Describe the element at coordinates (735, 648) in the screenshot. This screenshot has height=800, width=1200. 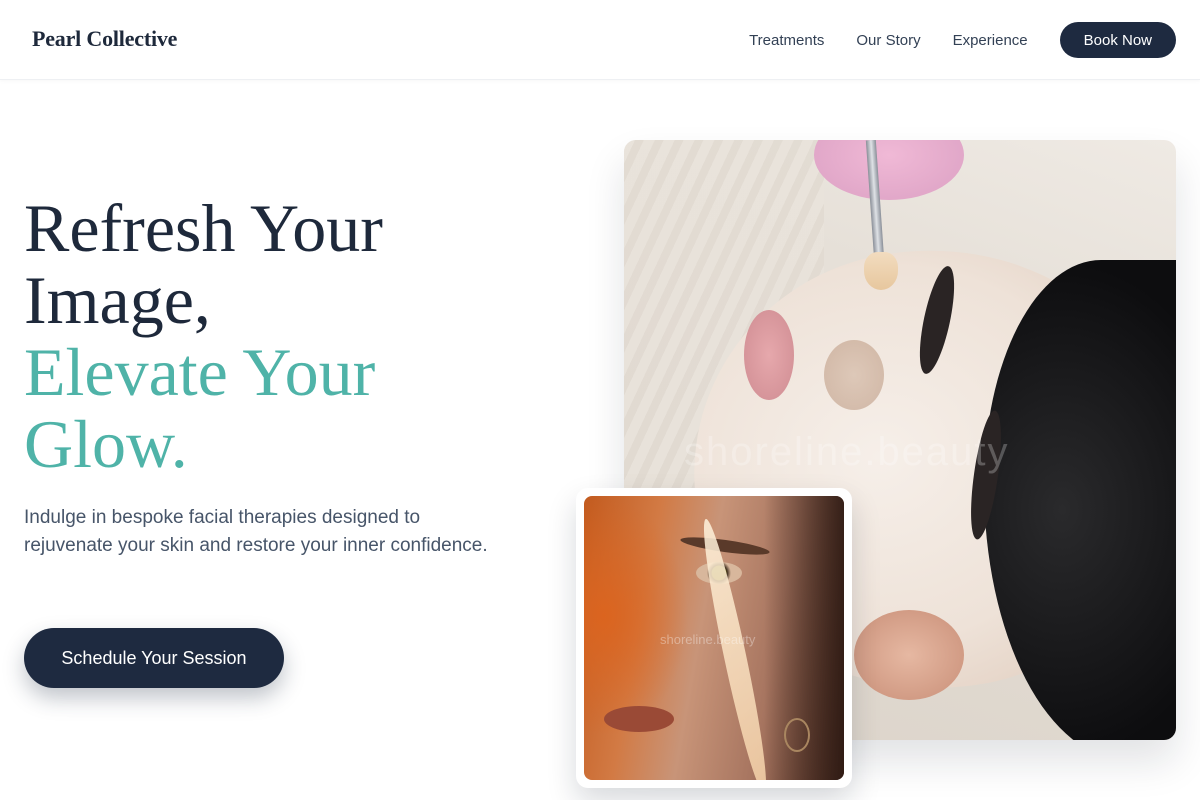
I see `light-streak` at that location.